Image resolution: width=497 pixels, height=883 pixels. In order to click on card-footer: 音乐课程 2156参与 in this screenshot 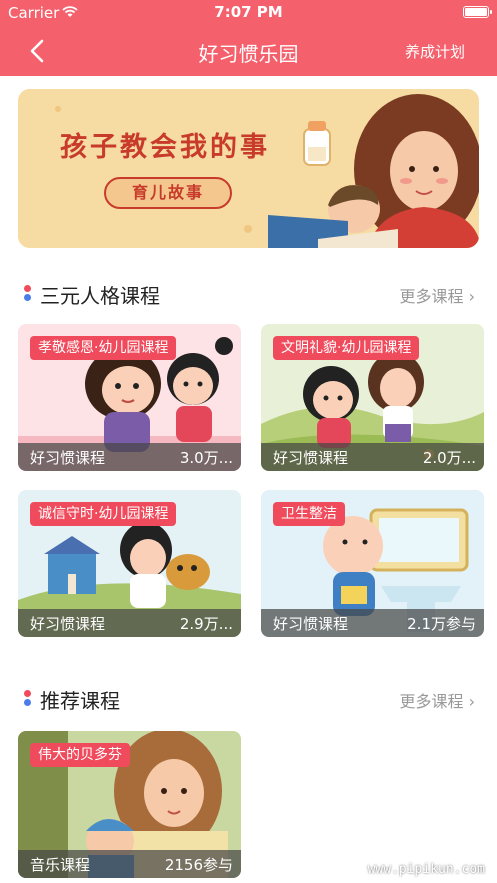, I will do `click(129, 864)`.